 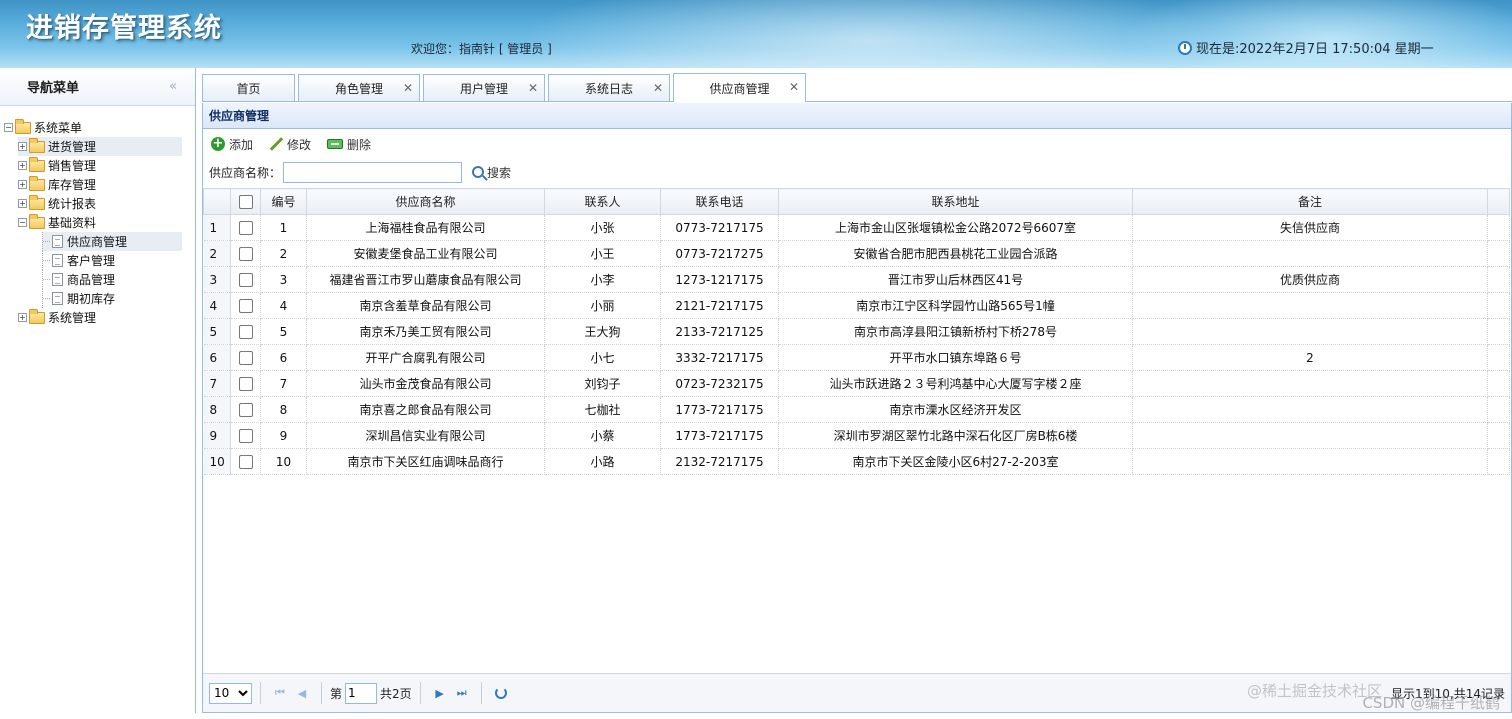 I want to click on column-header: 联系电话, so click(x=719, y=201).